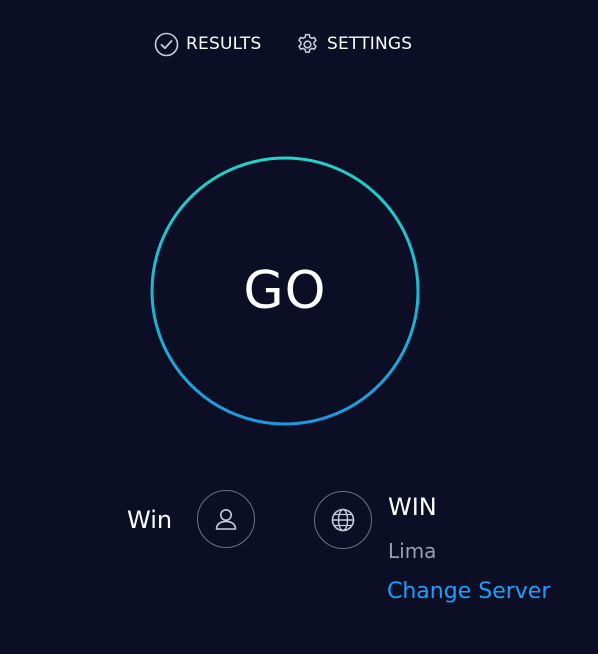 This screenshot has height=654, width=598. I want to click on settings-label: SETTINGS, so click(370, 44).